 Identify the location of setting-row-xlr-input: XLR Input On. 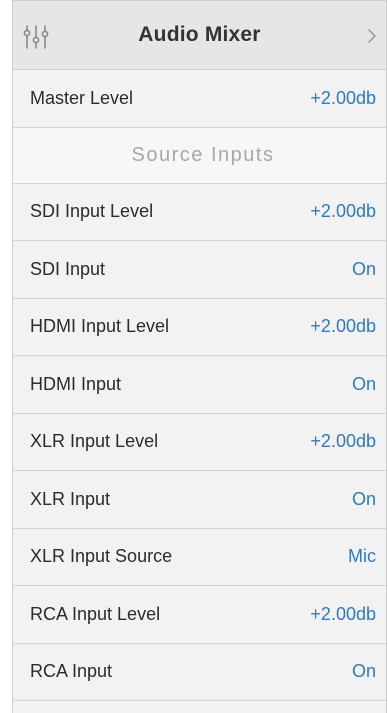
(199, 500).